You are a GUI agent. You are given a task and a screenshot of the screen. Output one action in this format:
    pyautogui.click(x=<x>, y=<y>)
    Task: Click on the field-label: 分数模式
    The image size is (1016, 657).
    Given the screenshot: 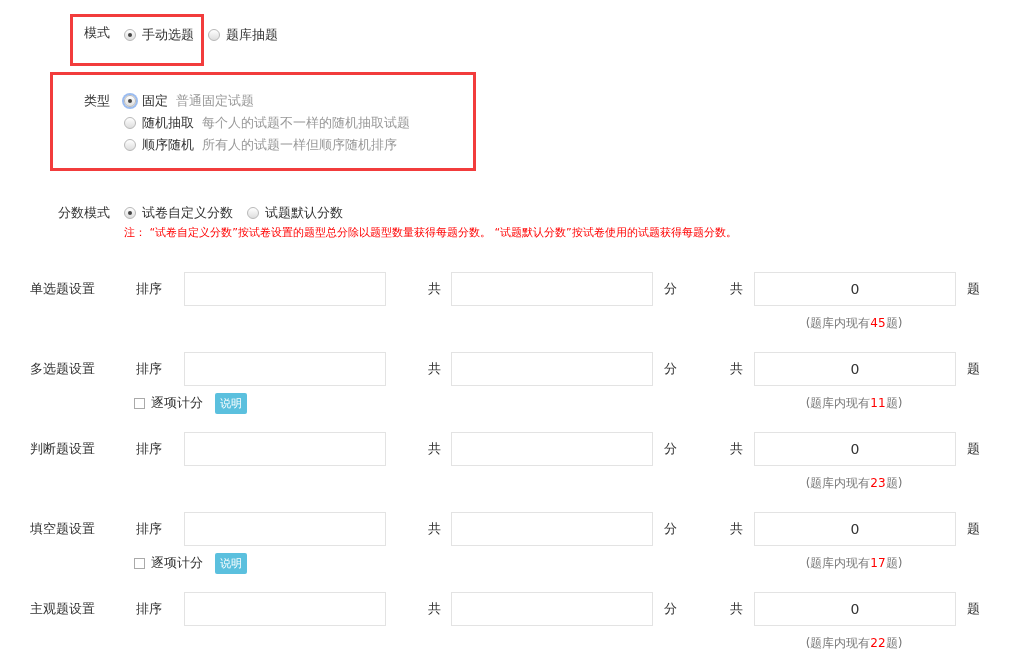 What is the action you would take?
    pyautogui.click(x=83, y=213)
    